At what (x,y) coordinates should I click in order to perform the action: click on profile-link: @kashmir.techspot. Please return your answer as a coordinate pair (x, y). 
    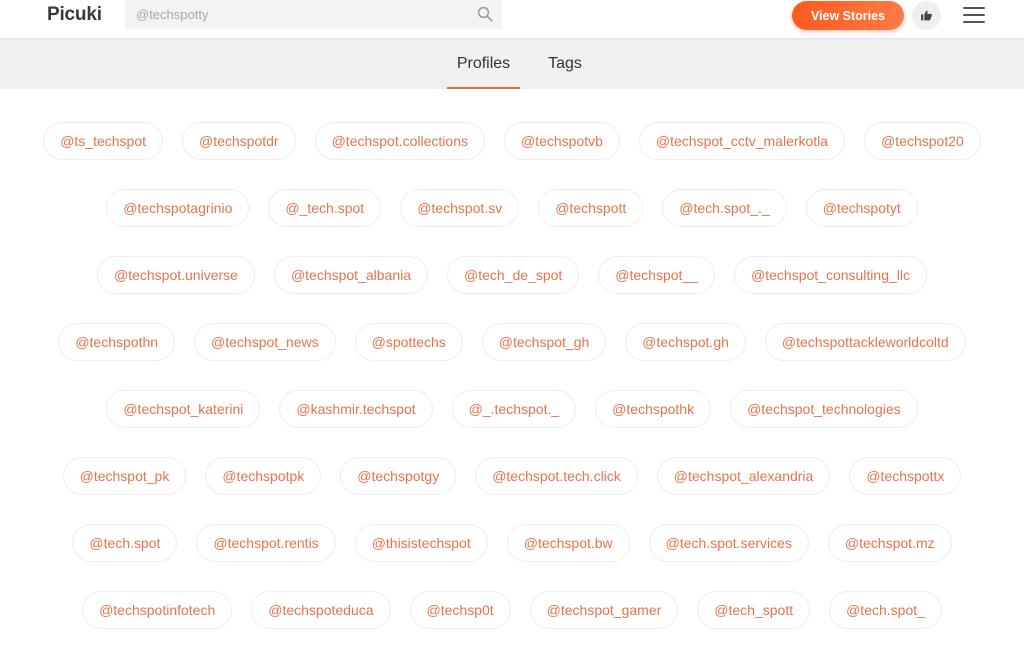
    Looking at the image, I should click on (356, 409).